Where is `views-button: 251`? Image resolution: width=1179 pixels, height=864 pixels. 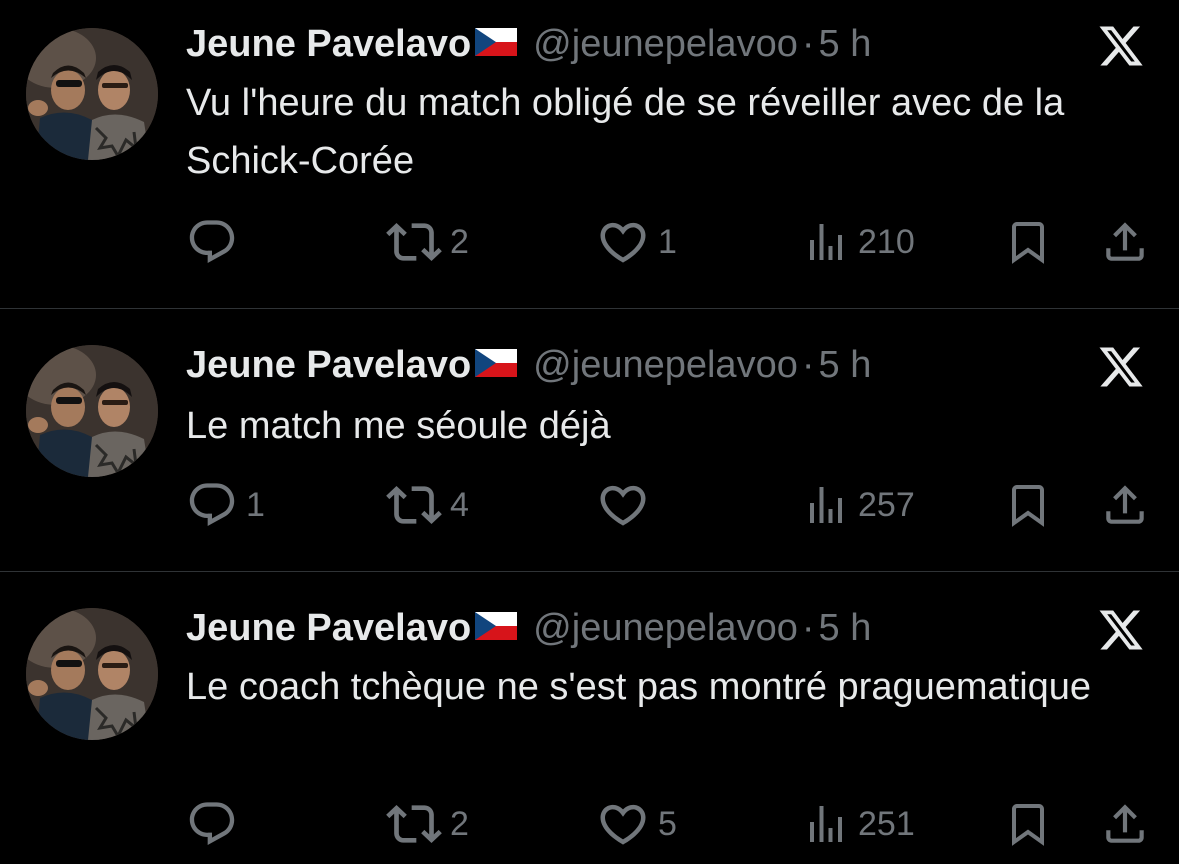
views-button: 251 is located at coordinates (858, 824).